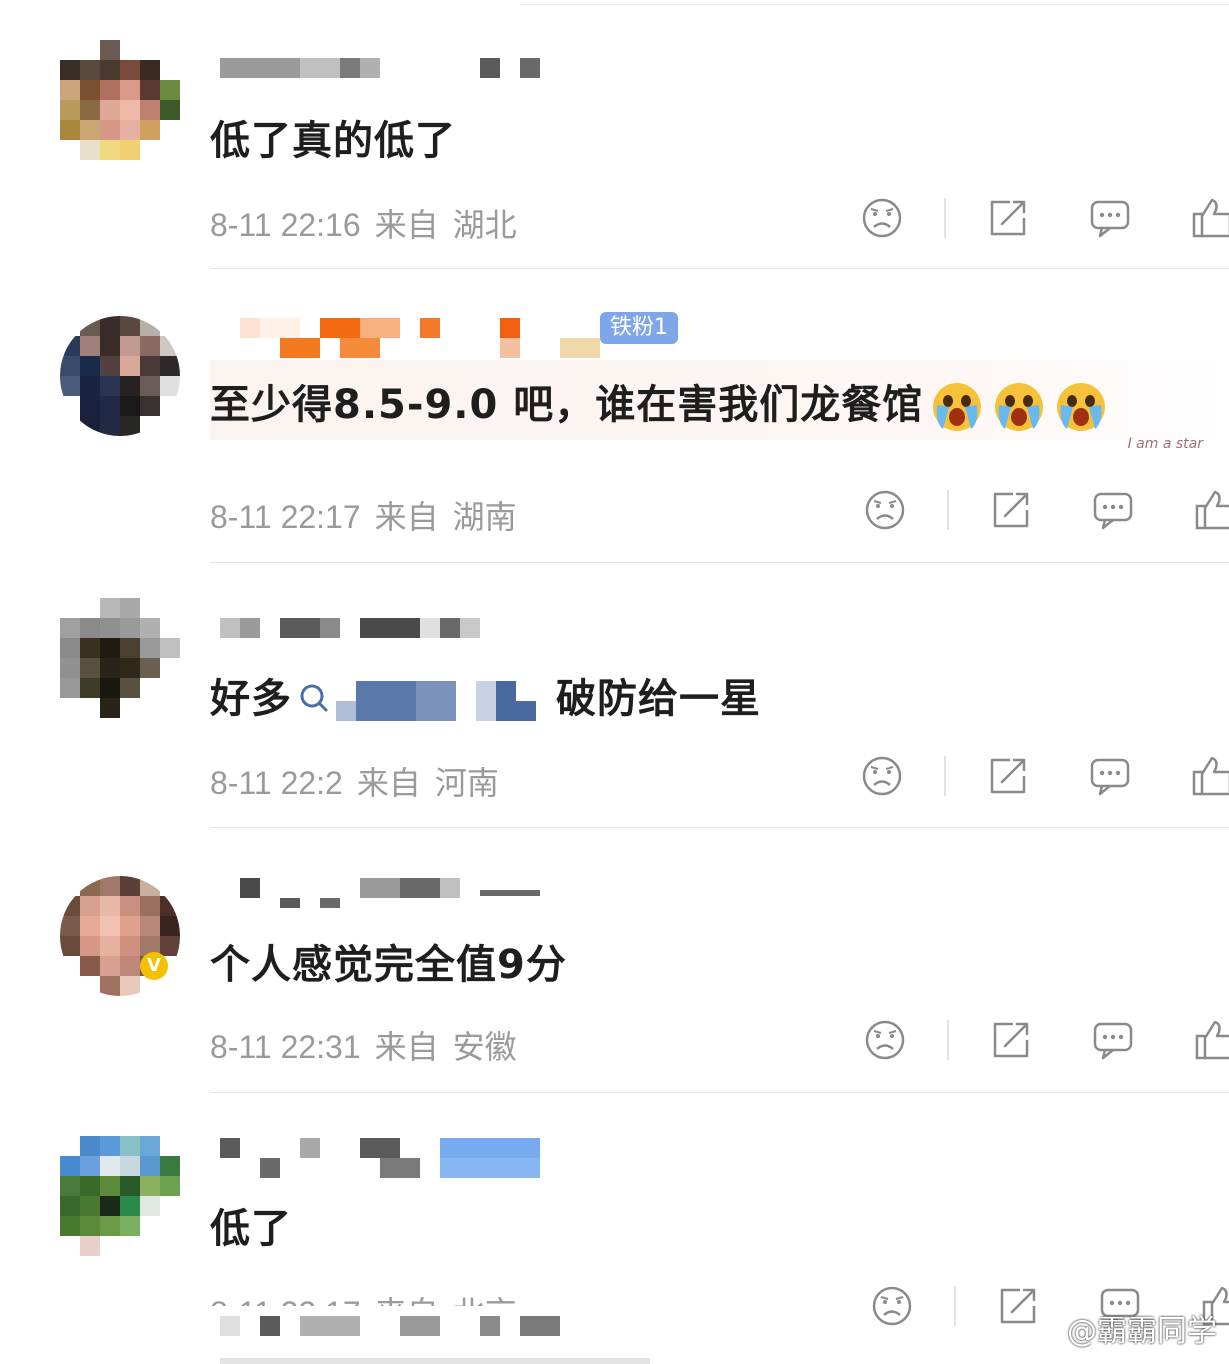  I want to click on username-redacted-overlay, so click(390, 1326).